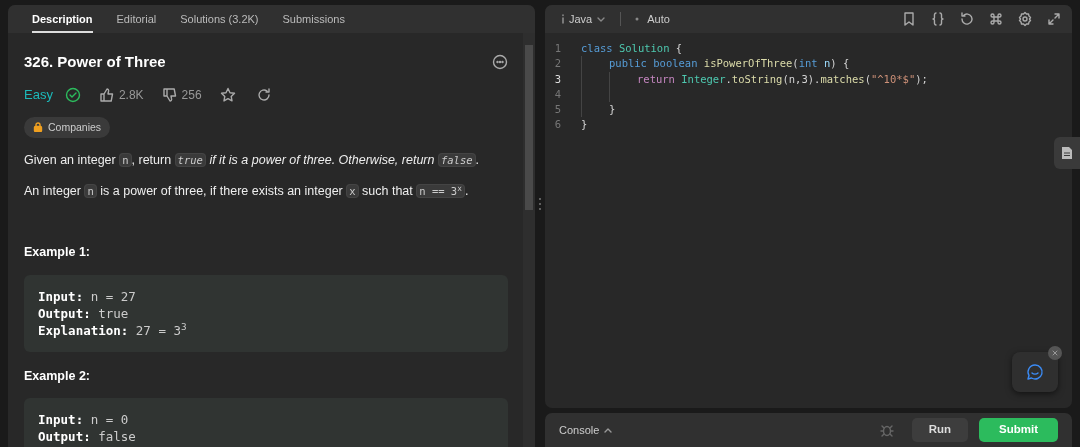  Describe the element at coordinates (87, 296) in the screenshot. I see `example-line: Input: n = 27` at that location.